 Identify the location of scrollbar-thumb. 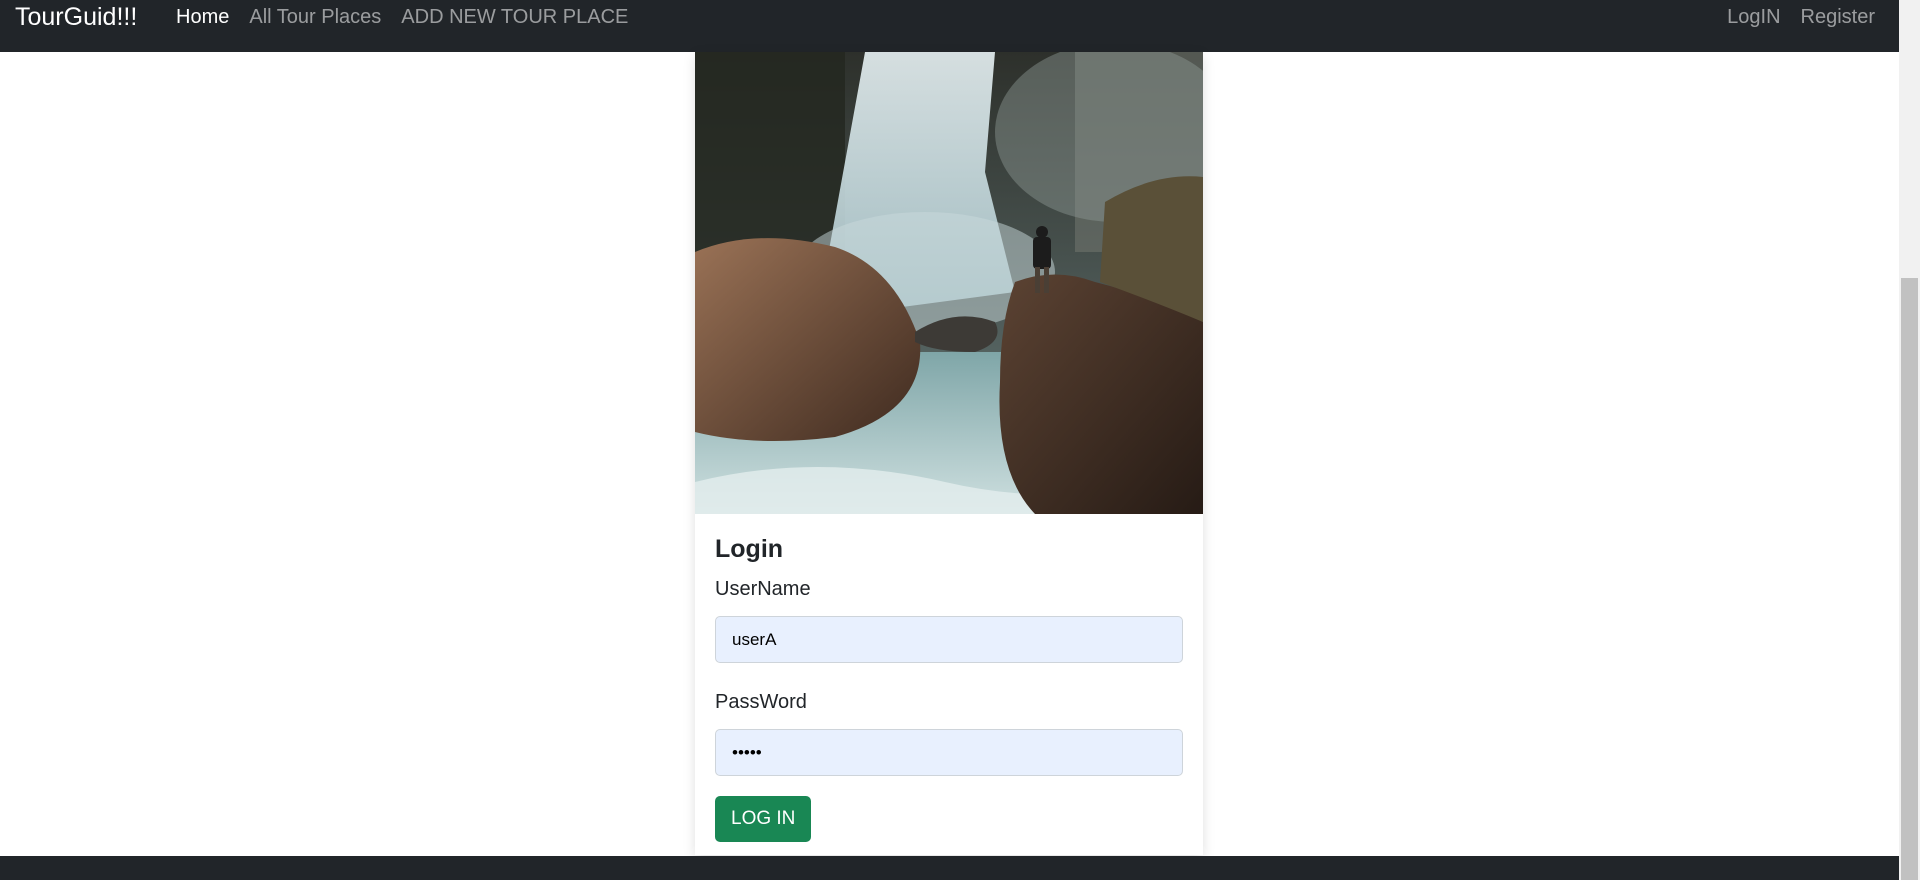
(1909, 579).